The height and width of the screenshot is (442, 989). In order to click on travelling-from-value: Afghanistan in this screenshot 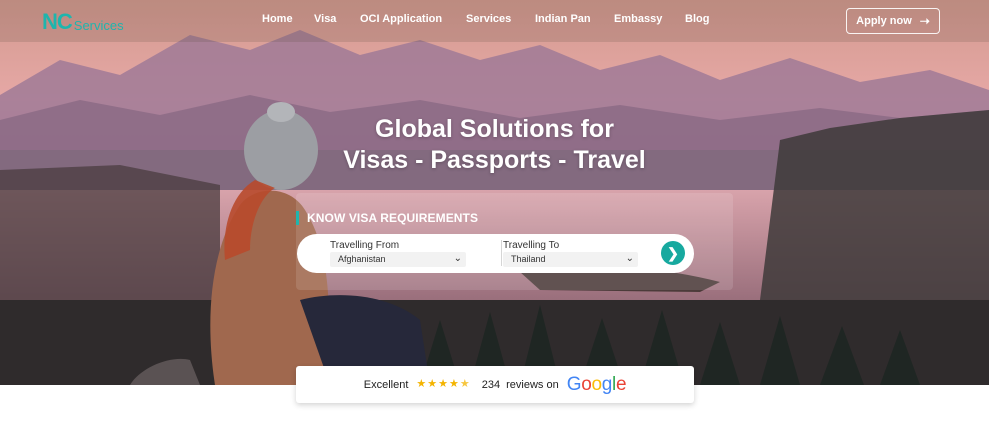, I will do `click(362, 259)`.